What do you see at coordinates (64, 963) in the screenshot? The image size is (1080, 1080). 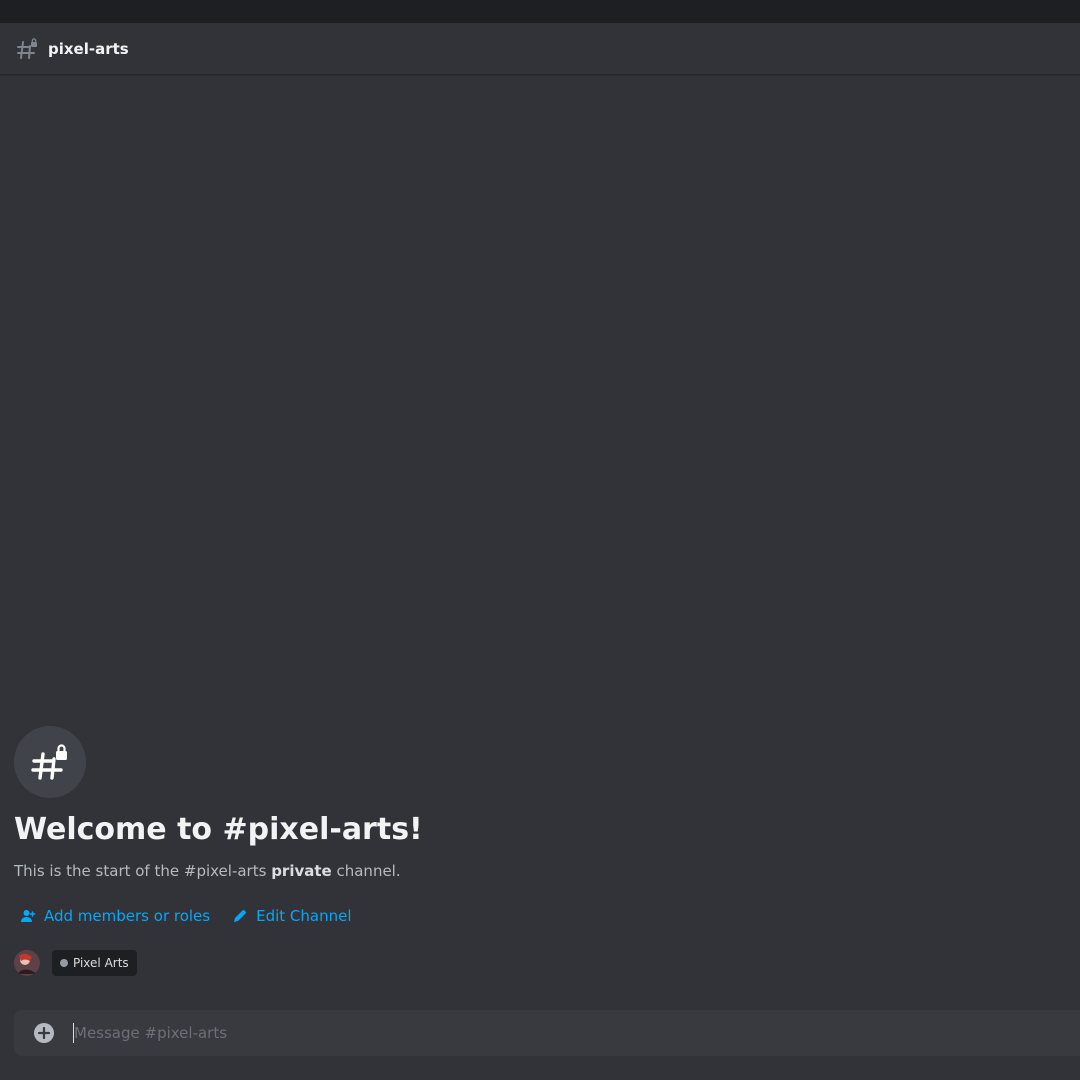 I see `role-color-dot` at bounding box center [64, 963].